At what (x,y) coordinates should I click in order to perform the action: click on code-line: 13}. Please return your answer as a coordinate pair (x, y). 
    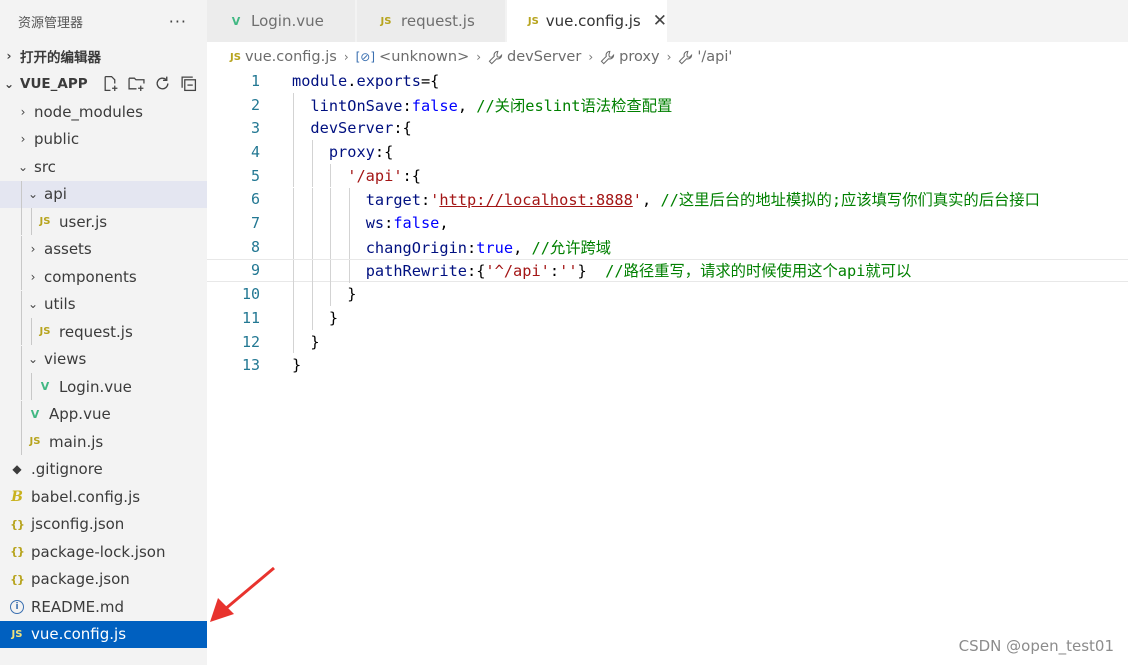
    Looking at the image, I should click on (667, 365).